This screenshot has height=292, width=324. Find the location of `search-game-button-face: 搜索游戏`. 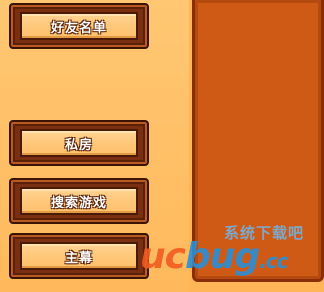

search-game-button-face: 搜索游戏 is located at coordinates (79, 201).